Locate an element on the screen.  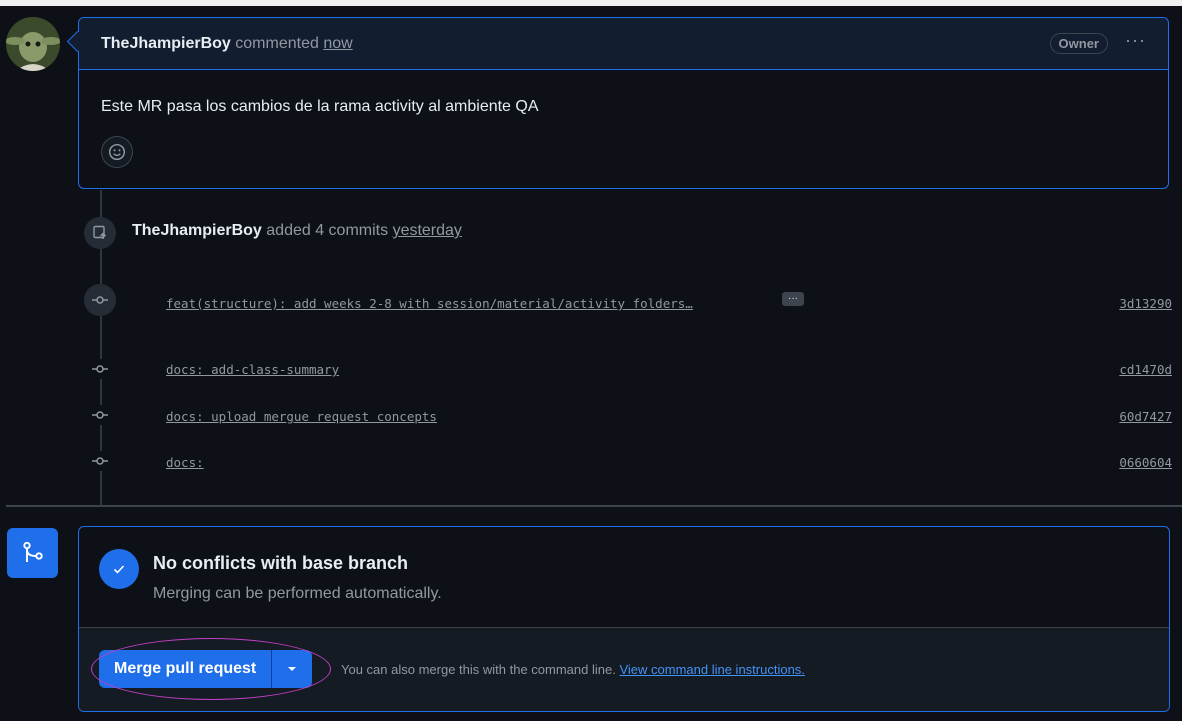
triangle-down-icon is located at coordinates (292, 669).